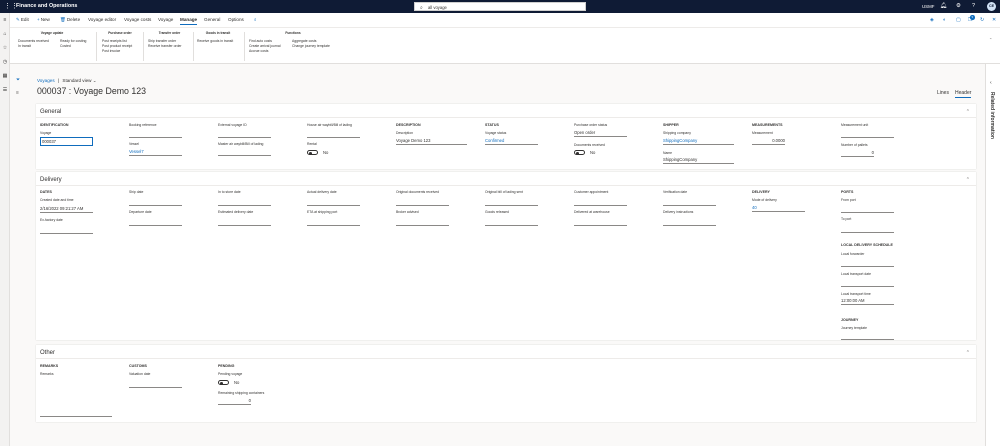 Image resolution: width=1000 pixels, height=446 pixels. I want to click on company-picker: USMF, so click(928, 6).